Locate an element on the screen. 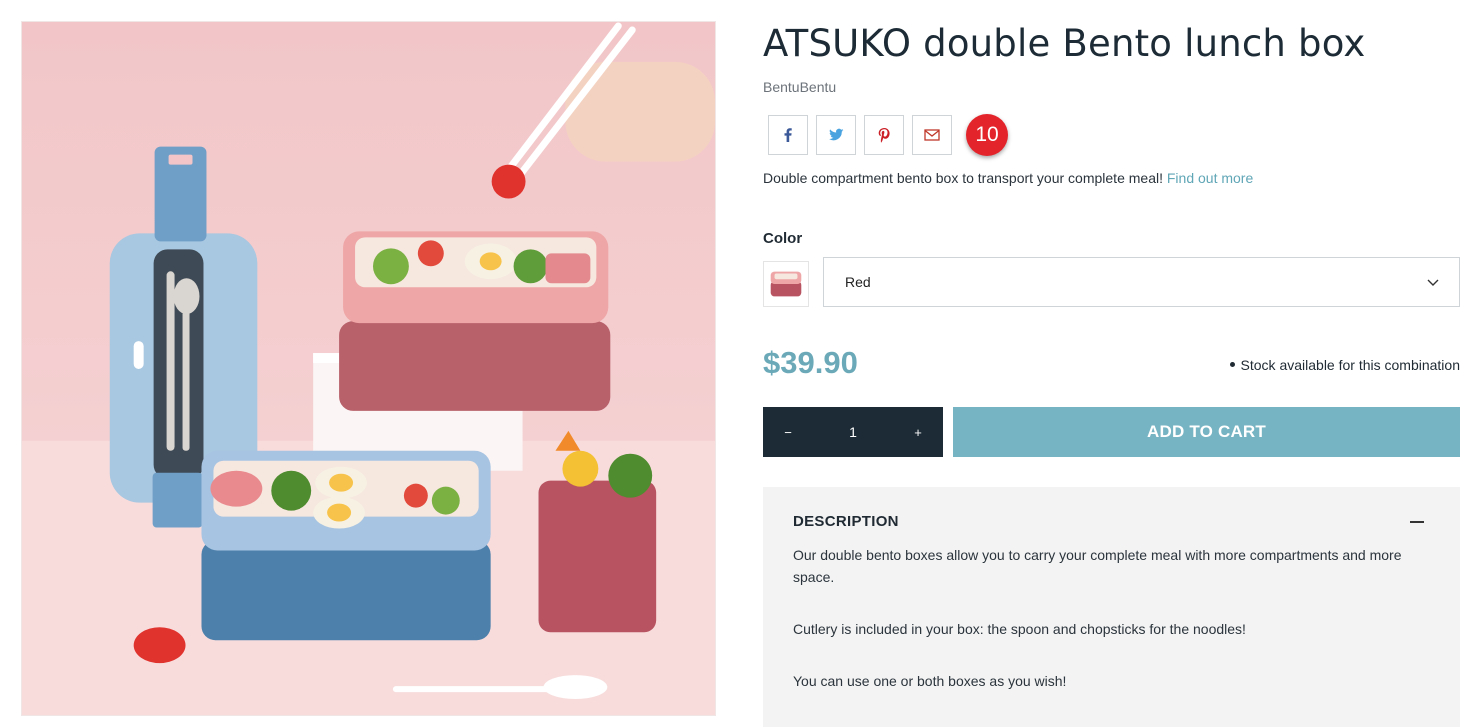  add-to-cart-button: ADD TO CART is located at coordinates (1206, 432).